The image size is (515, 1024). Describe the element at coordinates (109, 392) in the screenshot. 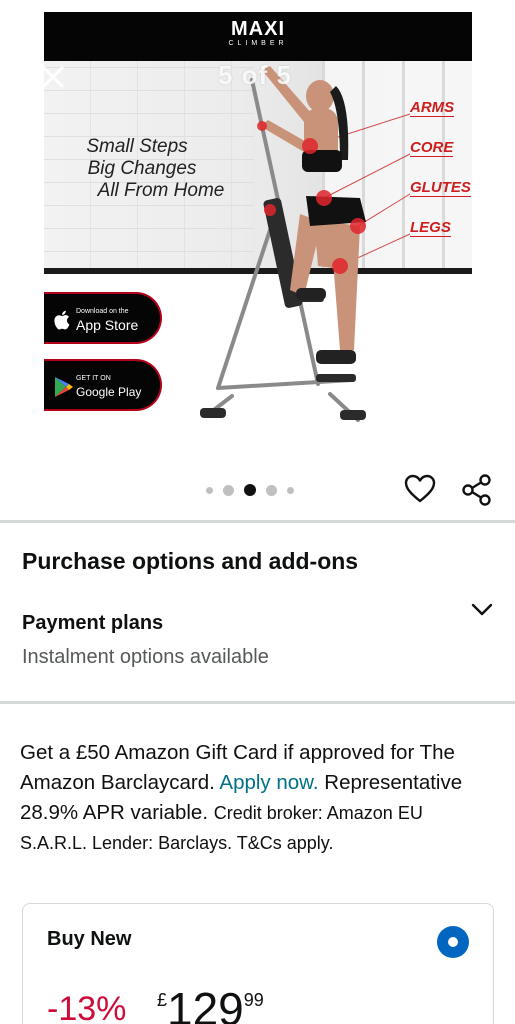

I see `google-play-label: Google Play` at that location.